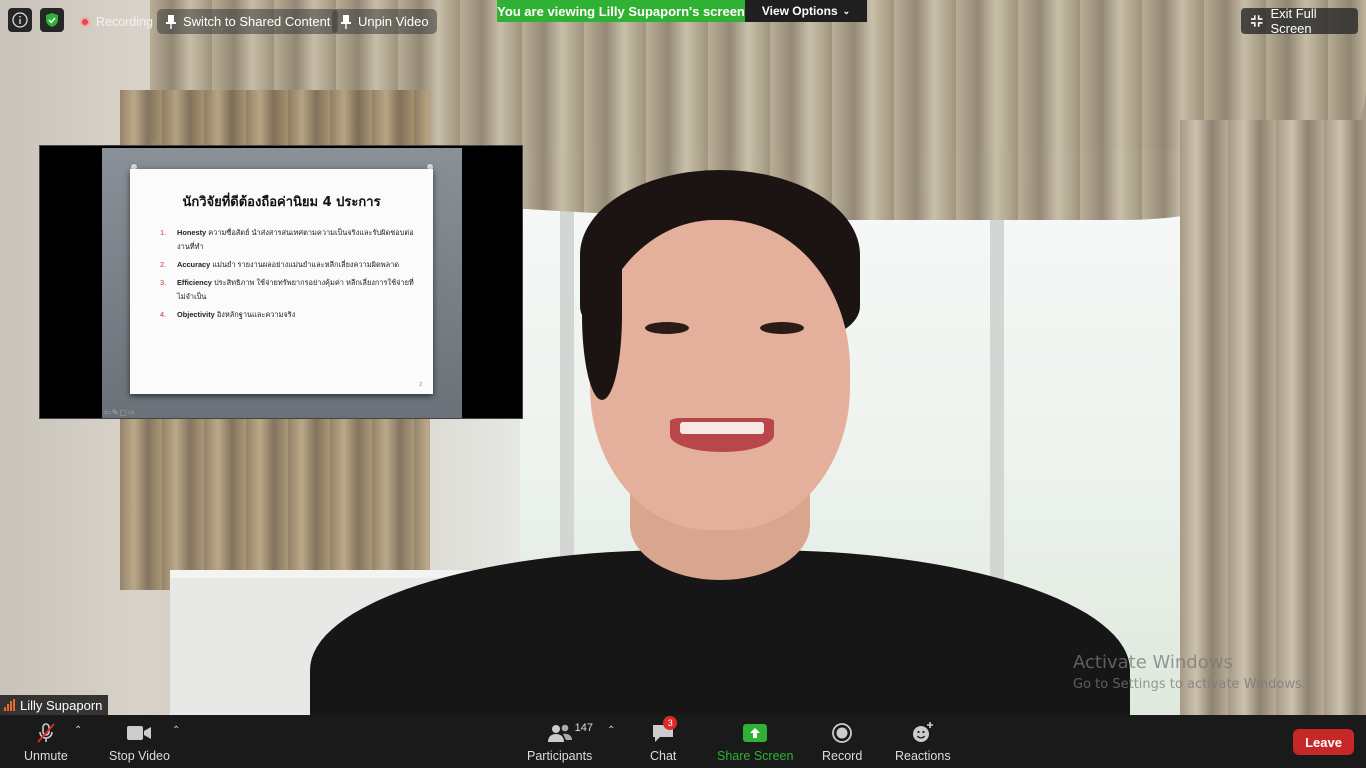  Describe the element at coordinates (194, 282) in the screenshot. I see `item-term: Efficiency` at that location.